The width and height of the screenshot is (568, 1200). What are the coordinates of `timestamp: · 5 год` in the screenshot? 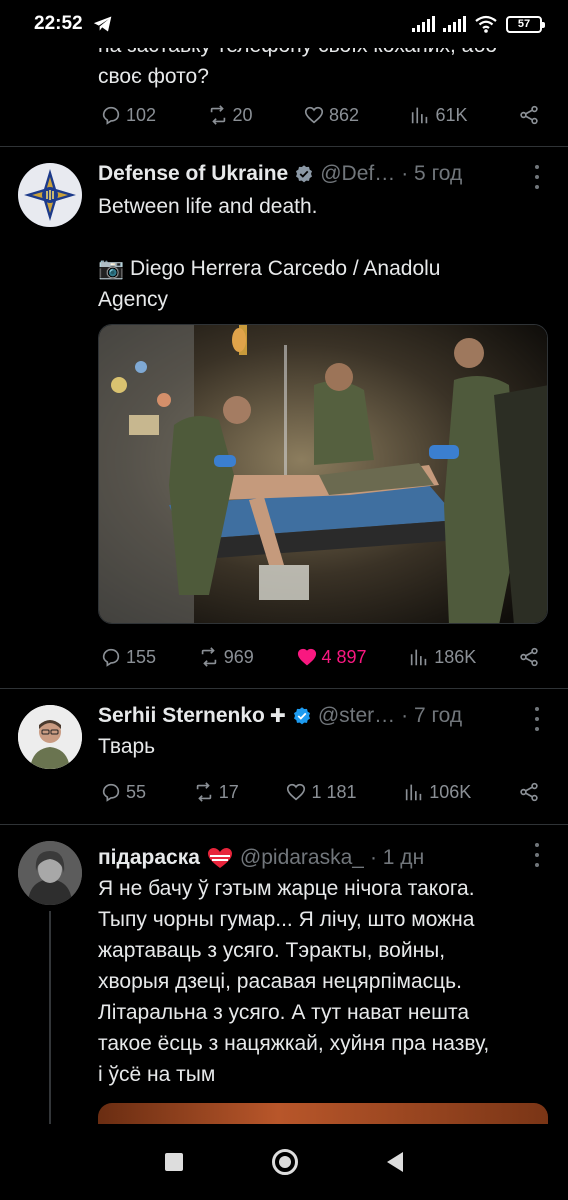 It's located at (431, 174).